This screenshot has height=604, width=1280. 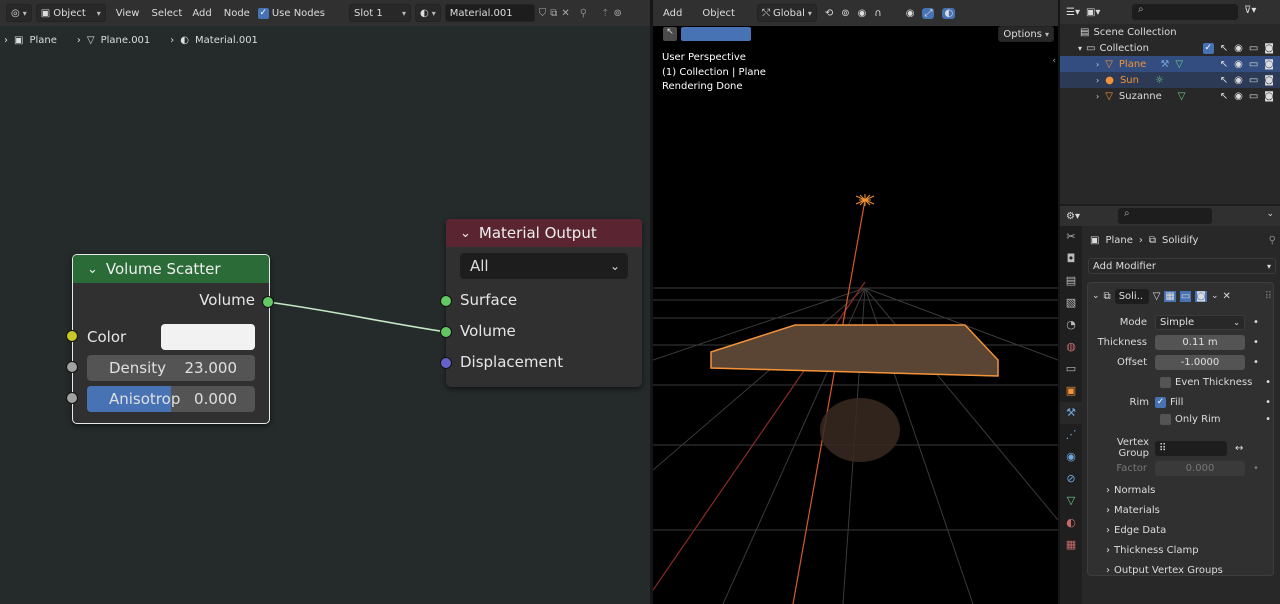 I want to click on collapse-chevron-icon: ⌄, so click(x=92, y=269).